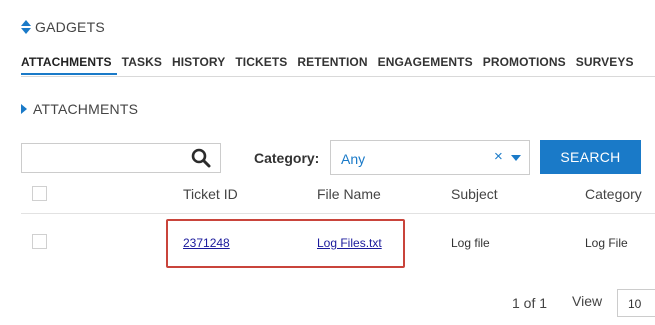 The height and width of the screenshot is (325, 655). I want to click on chevron-down-icon, so click(516, 158).